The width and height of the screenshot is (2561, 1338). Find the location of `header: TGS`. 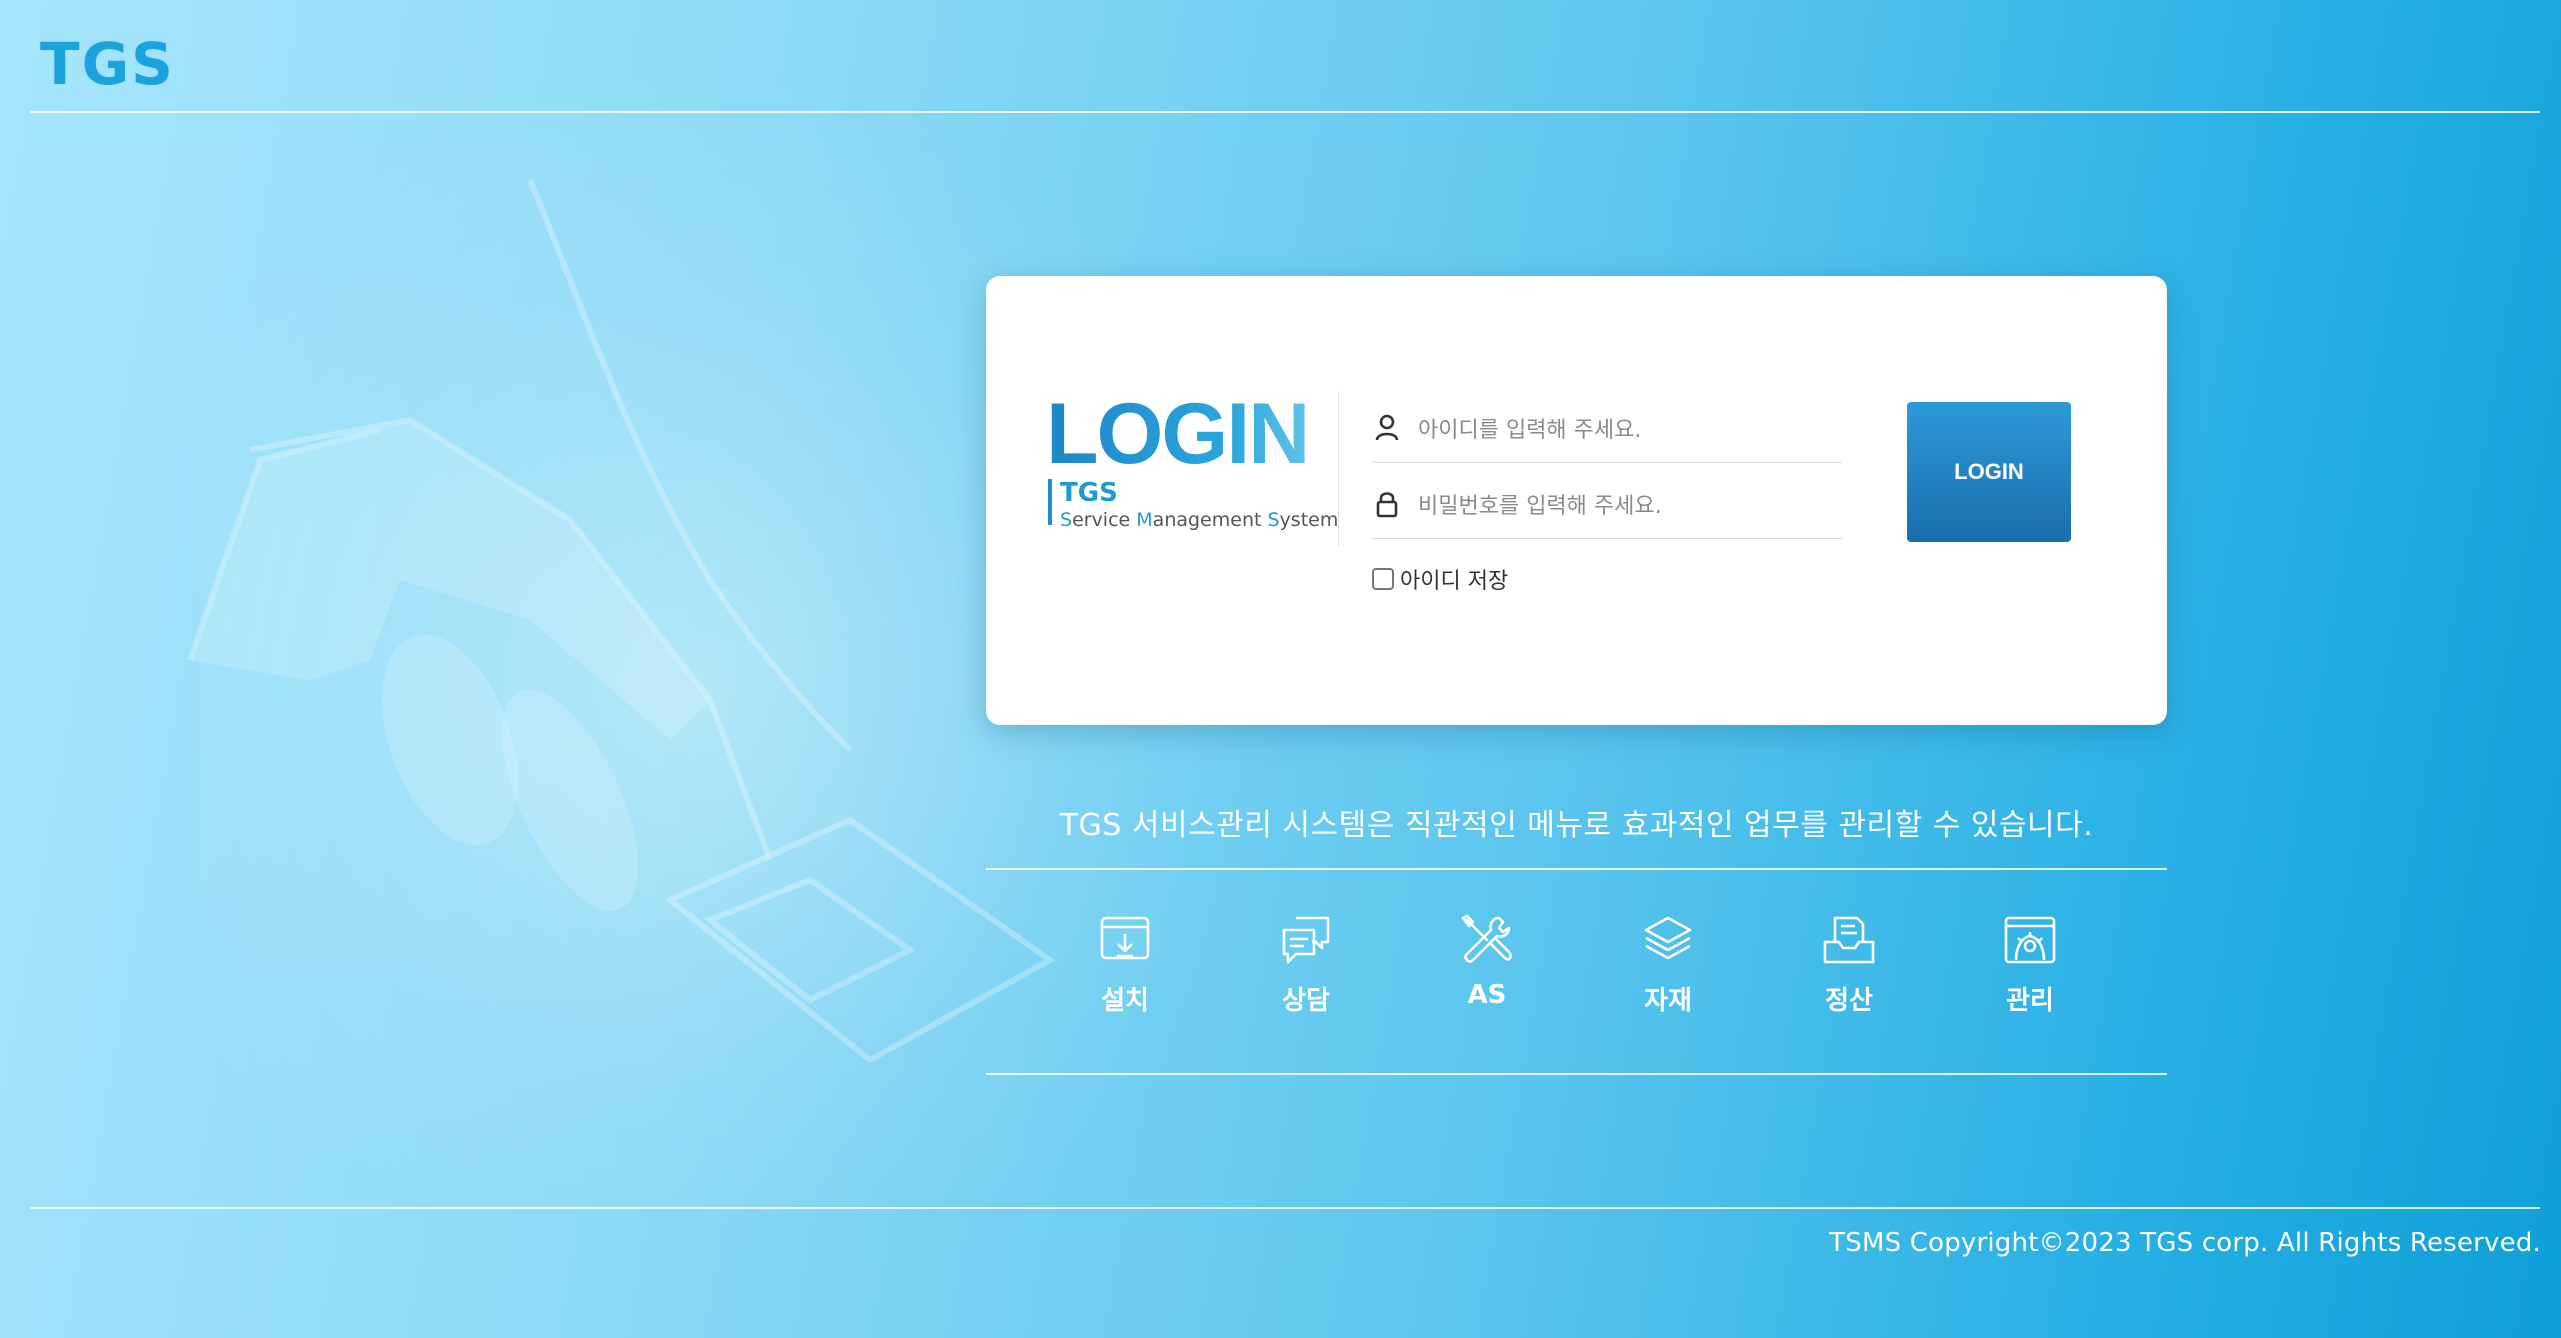

header: TGS is located at coordinates (1280, 56).